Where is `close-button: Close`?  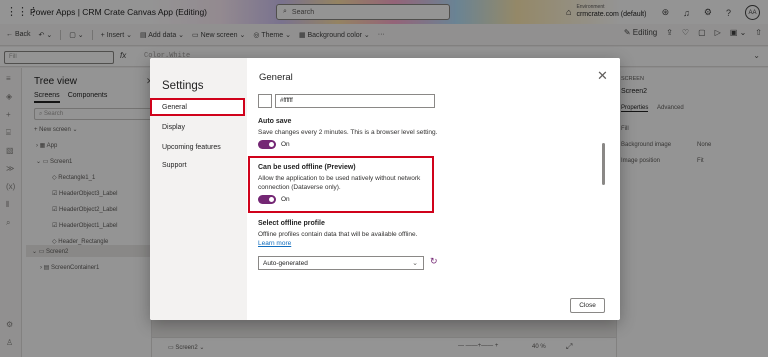
close-button: Close is located at coordinates (587, 305).